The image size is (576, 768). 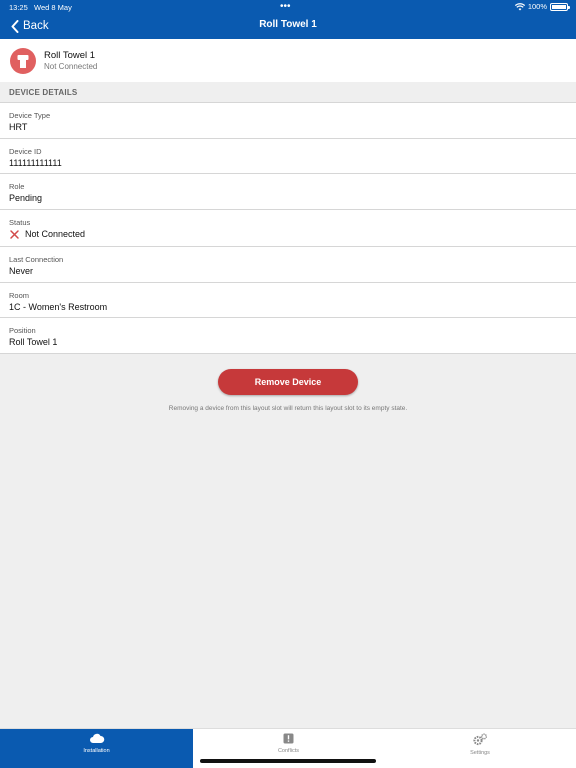 I want to click on detail-label: Status, so click(x=20, y=222).